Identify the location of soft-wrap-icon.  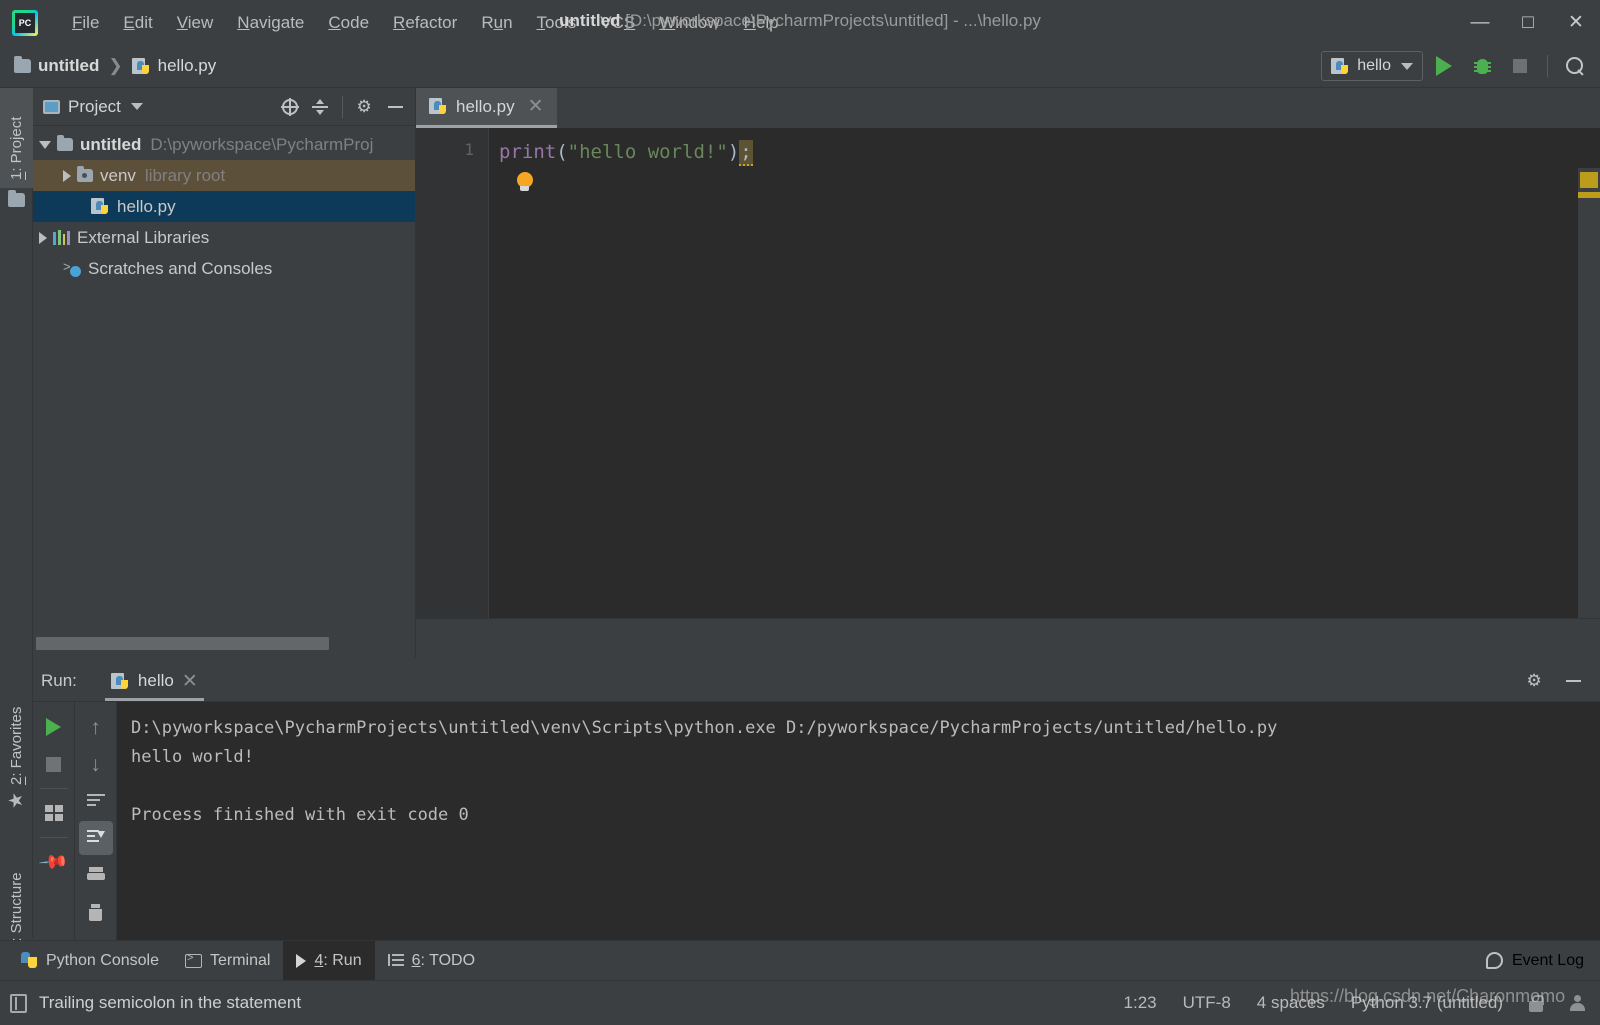
(95, 801).